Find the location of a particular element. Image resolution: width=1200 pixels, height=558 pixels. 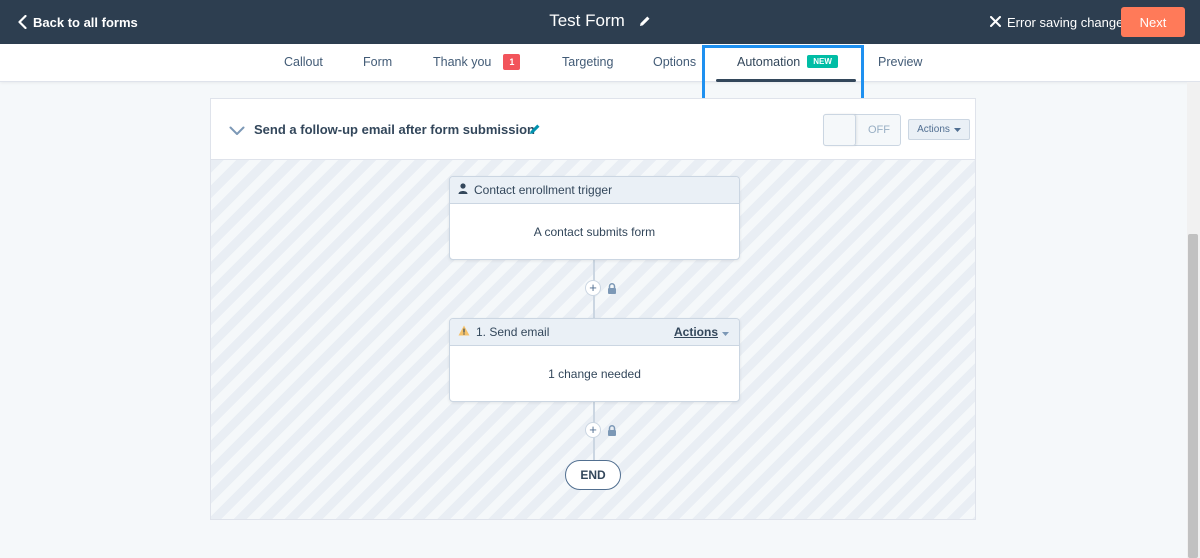

error-status-label: Error saving changes is located at coordinates (1068, 22).